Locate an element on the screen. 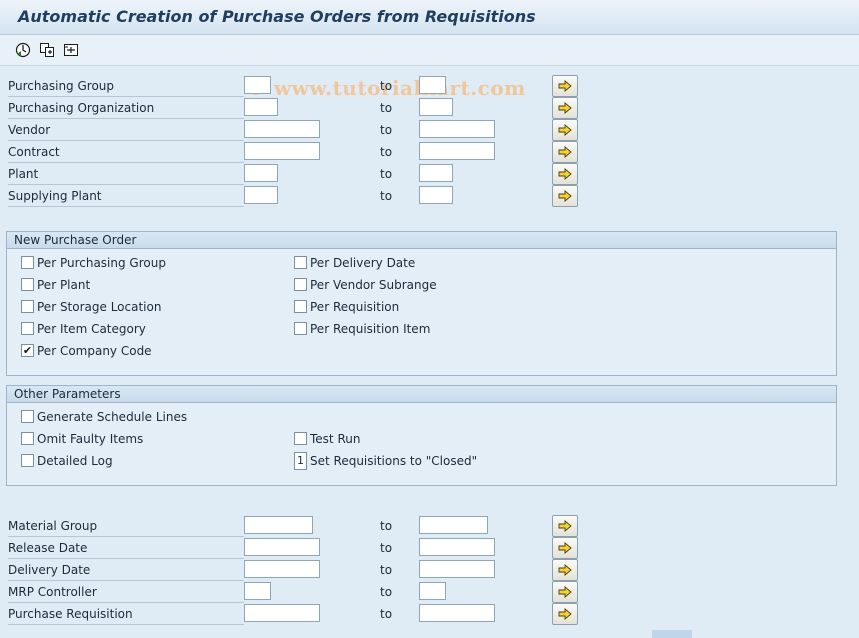 The width and height of the screenshot is (859, 638). checkbox: ✔ is located at coordinates (27, 350).